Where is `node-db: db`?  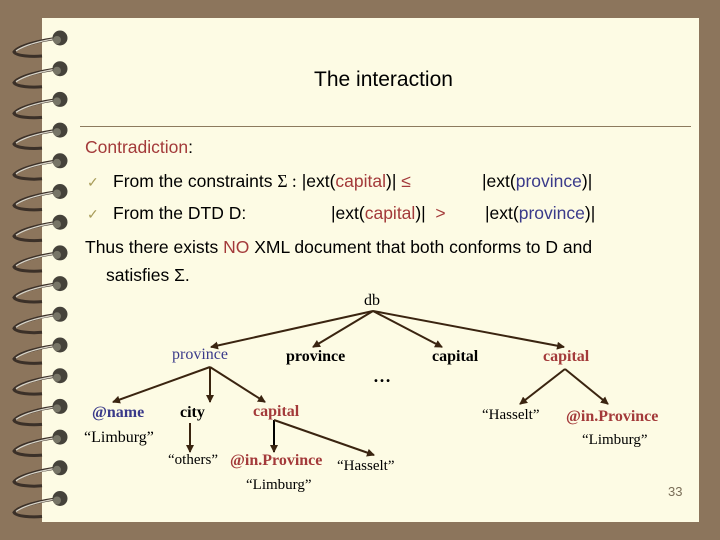 node-db: db is located at coordinates (372, 300).